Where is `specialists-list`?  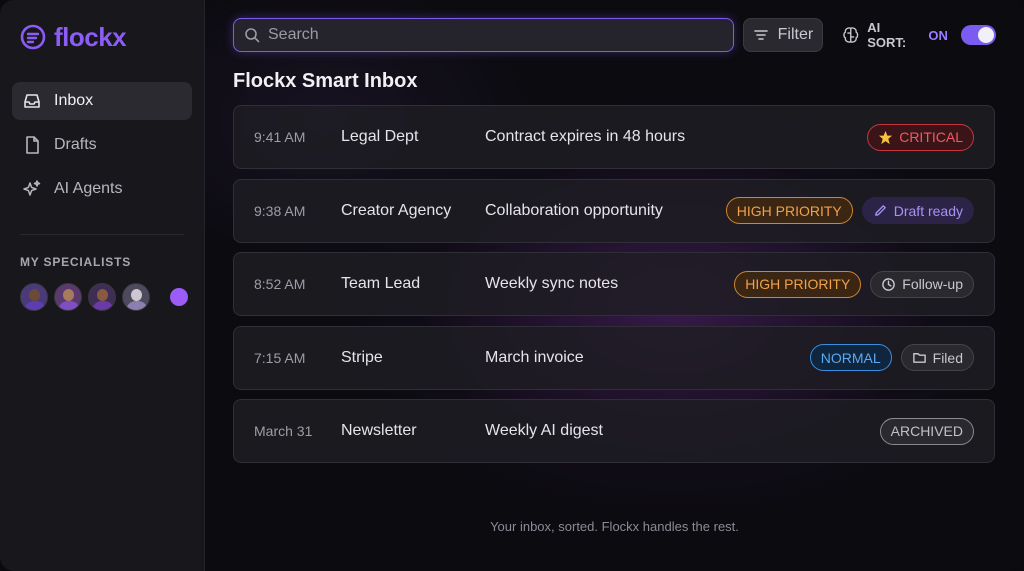 specialists-list is located at coordinates (102, 297).